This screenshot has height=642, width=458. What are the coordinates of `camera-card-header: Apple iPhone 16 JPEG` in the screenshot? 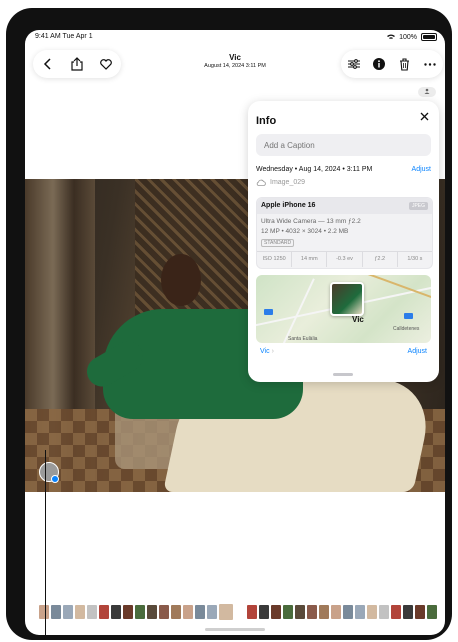 It's located at (344, 206).